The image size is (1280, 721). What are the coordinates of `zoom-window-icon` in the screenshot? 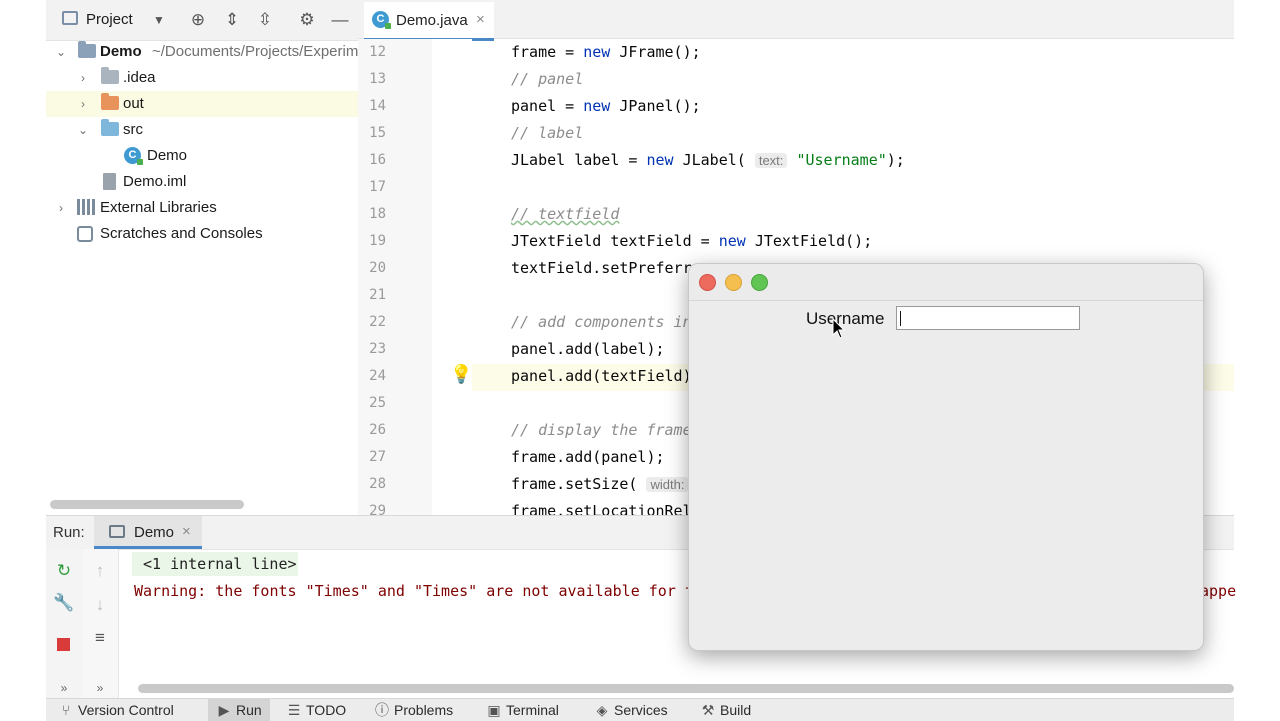 It's located at (759, 282).